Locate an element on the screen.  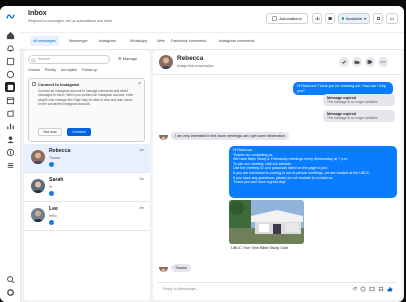
tag-icon is located at coordinates (370, 62).